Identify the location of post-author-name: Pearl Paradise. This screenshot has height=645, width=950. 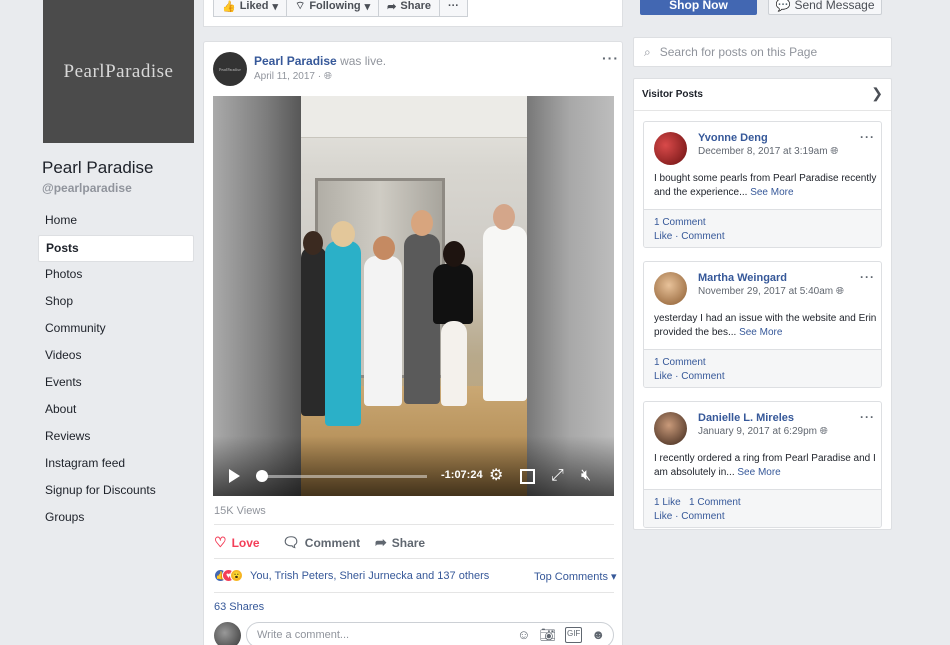
(295, 61).